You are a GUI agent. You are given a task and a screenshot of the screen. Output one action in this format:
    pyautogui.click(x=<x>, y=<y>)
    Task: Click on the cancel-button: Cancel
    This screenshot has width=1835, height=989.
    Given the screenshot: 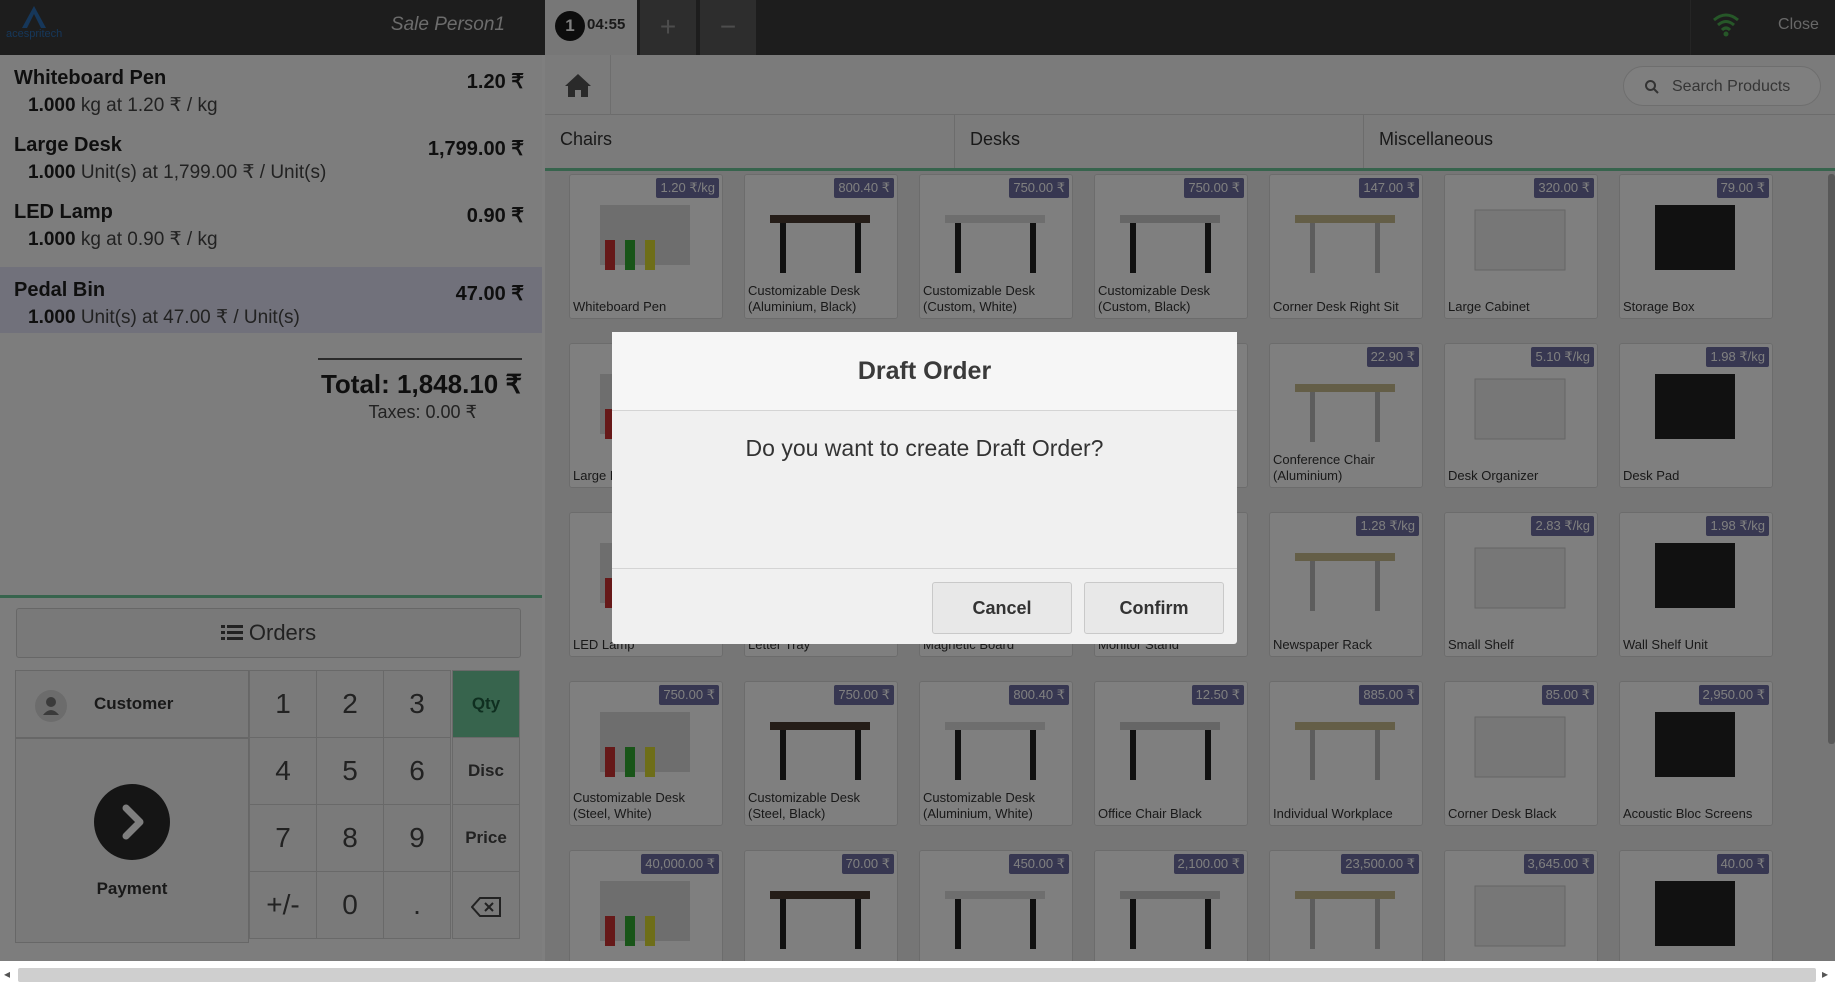 What is the action you would take?
    pyautogui.click(x=1002, y=608)
    